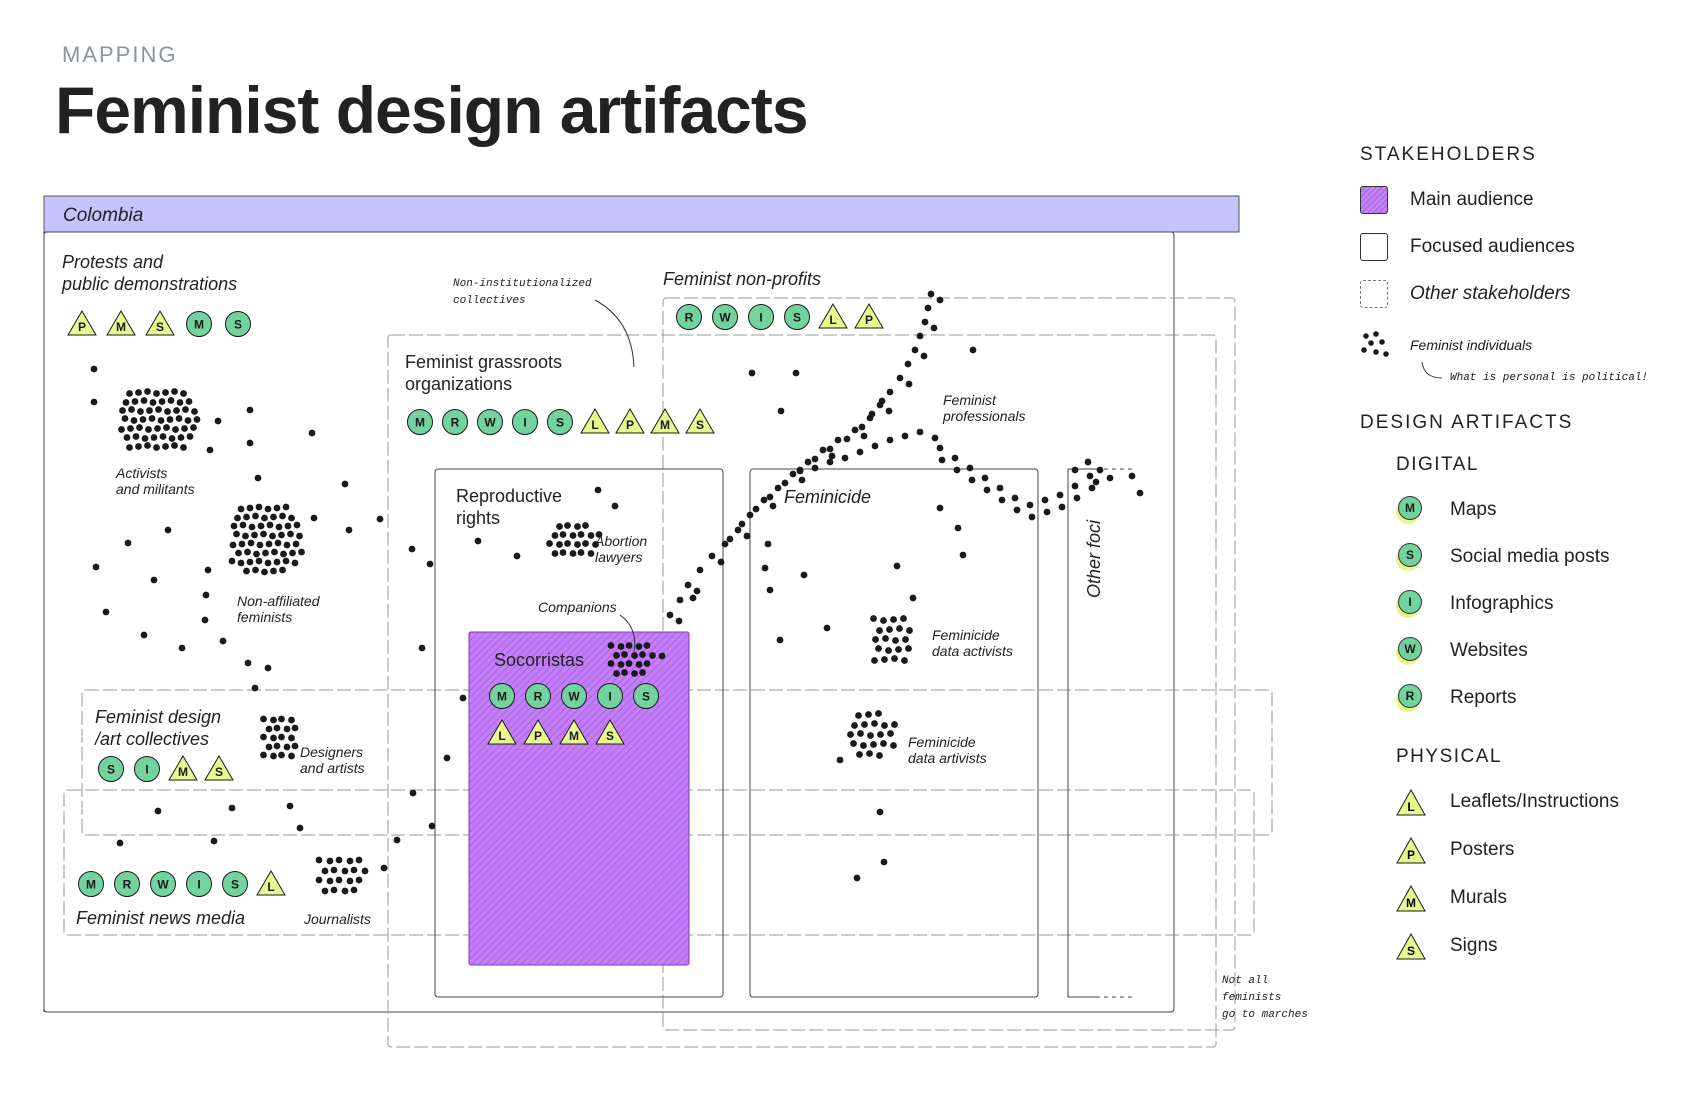 This screenshot has width=1700, height=1100. Describe the element at coordinates (1446, 345) in the screenshot. I see `legend-individuals: Feminist individuals` at that location.